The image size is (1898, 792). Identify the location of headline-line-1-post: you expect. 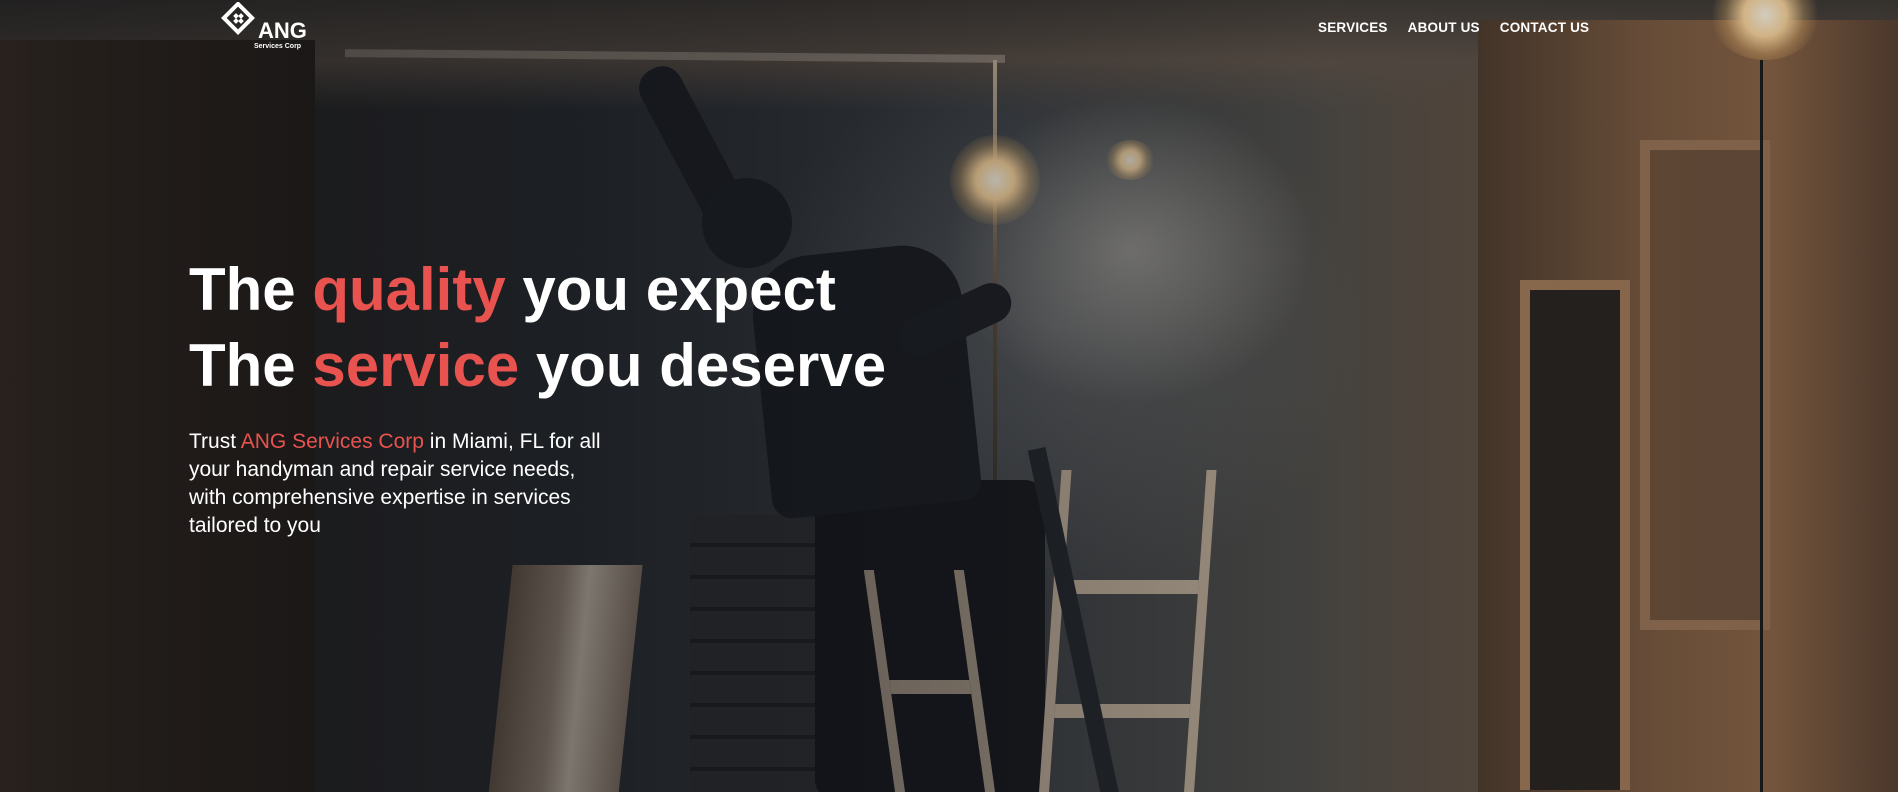
(670, 289).